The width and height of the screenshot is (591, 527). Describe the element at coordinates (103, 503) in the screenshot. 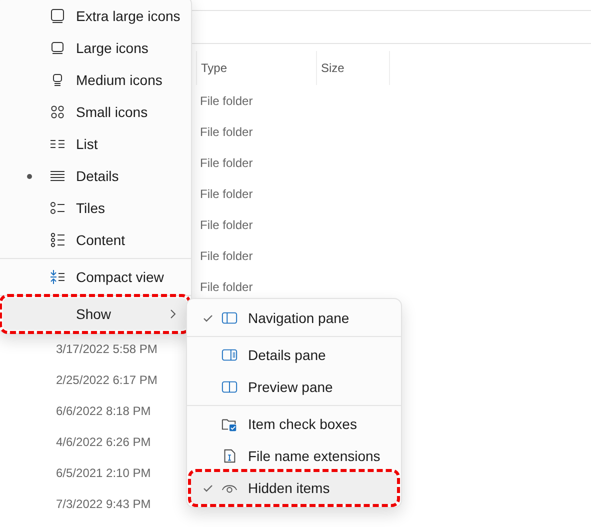

I see `table-cell: 7/3/2022 9:43 PM` at that location.